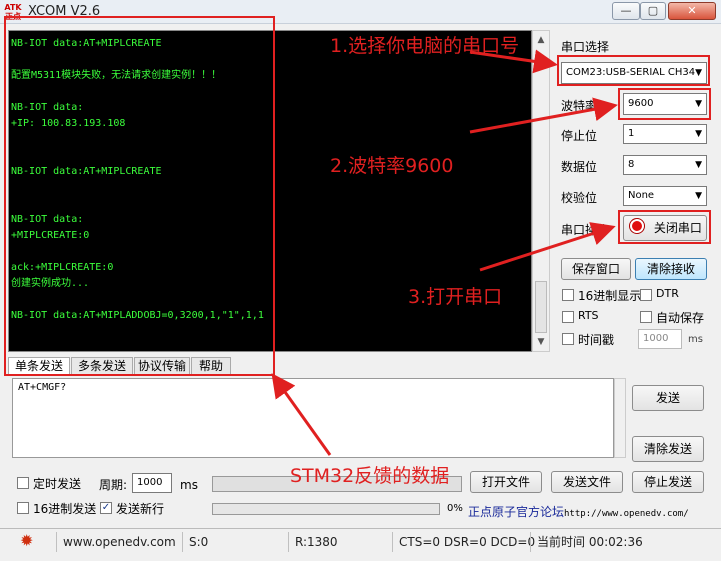 This screenshot has width=721, height=561. I want to click on annotation-feedback: STM32反馈的数据, so click(370, 476).